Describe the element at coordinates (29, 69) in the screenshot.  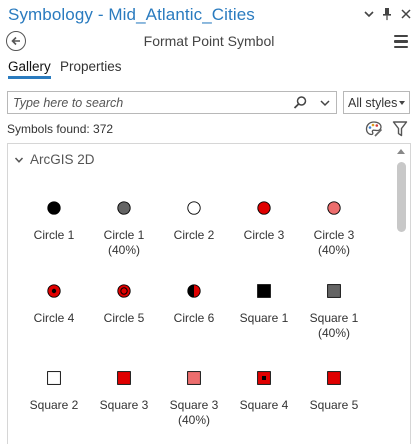
I see `tab-gallery: Gallery` at that location.